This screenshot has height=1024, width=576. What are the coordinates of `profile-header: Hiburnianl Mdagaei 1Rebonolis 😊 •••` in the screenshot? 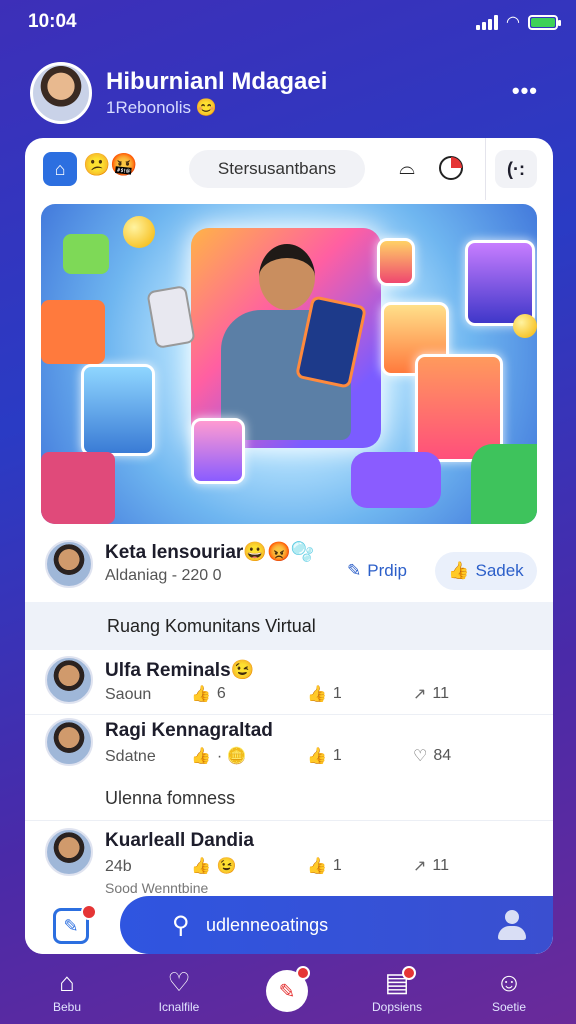 It's located at (290, 93).